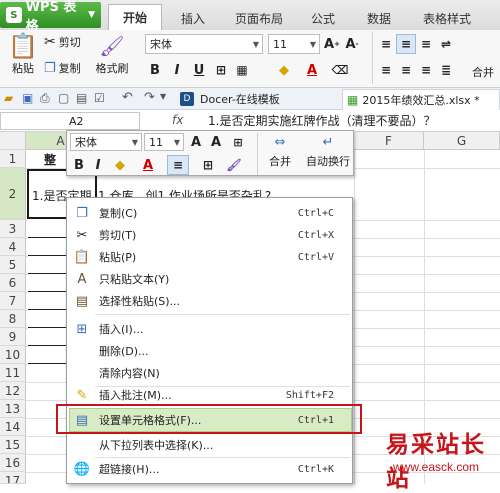  Describe the element at coordinates (13, 301) in the screenshot. I see `row-header-7: 7` at that location.